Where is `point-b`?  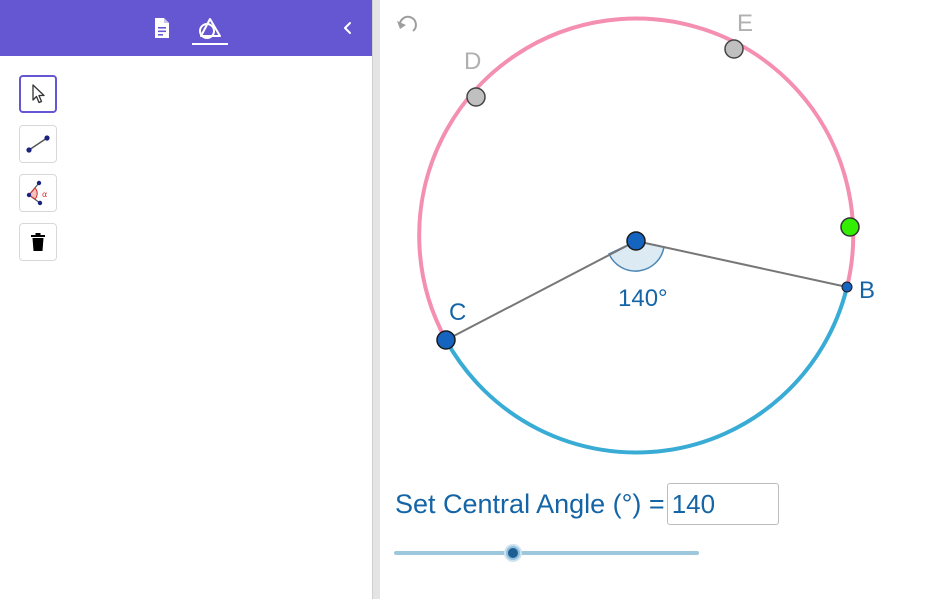 point-b is located at coordinates (847, 287).